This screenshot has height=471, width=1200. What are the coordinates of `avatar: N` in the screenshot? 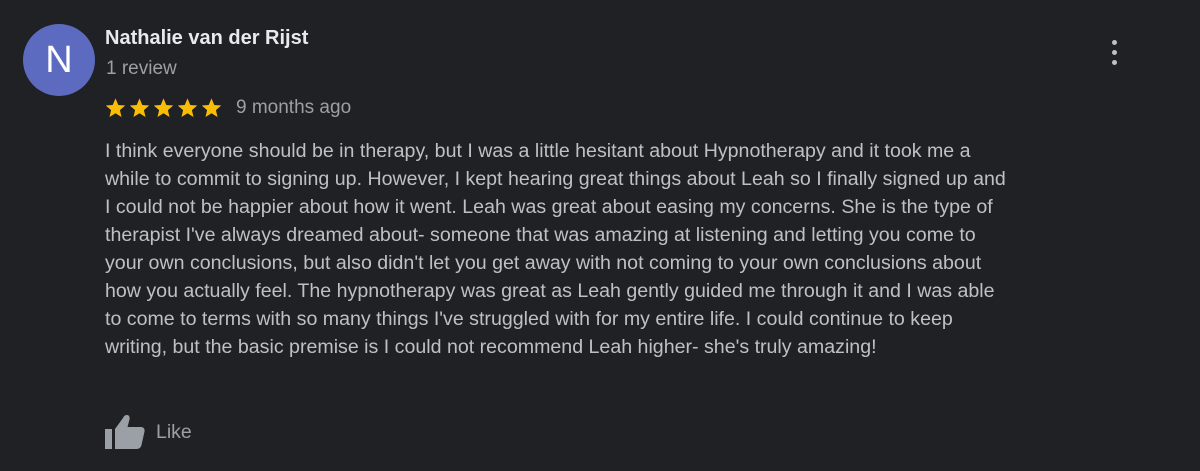 It's located at (59, 60).